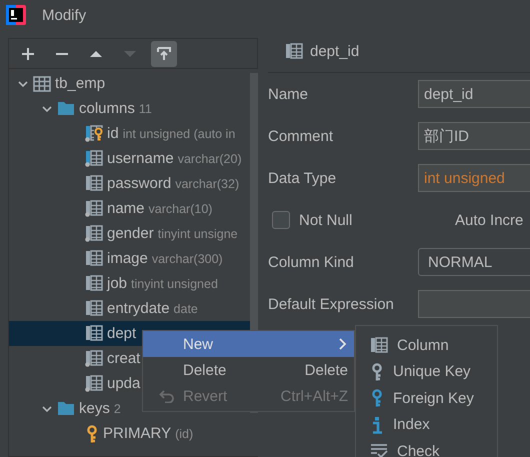  Describe the element at coordinates (180, 209) in the screenshot. I see `column-type: varchar(10)` at that location.